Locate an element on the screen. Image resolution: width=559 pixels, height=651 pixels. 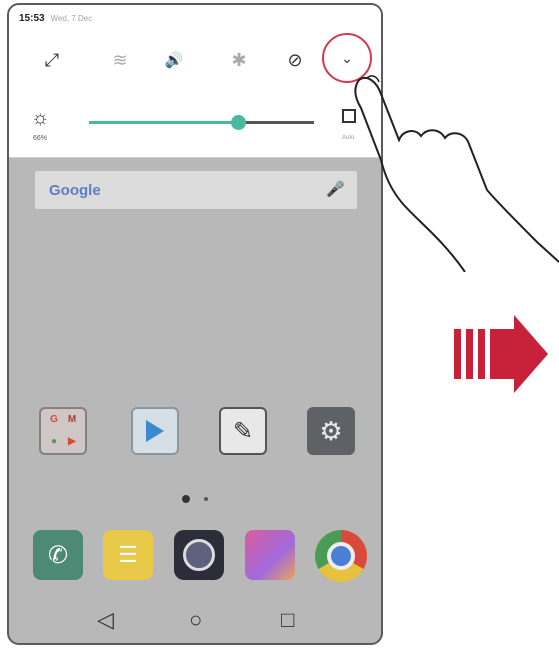
gmail-mini-icon: G is located at coordinates (54, 419).